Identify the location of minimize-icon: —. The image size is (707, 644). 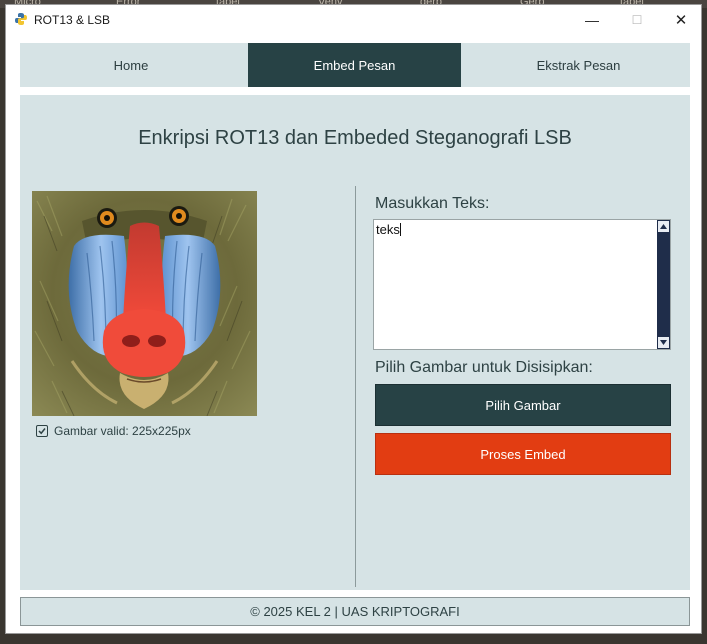
(592, 20).